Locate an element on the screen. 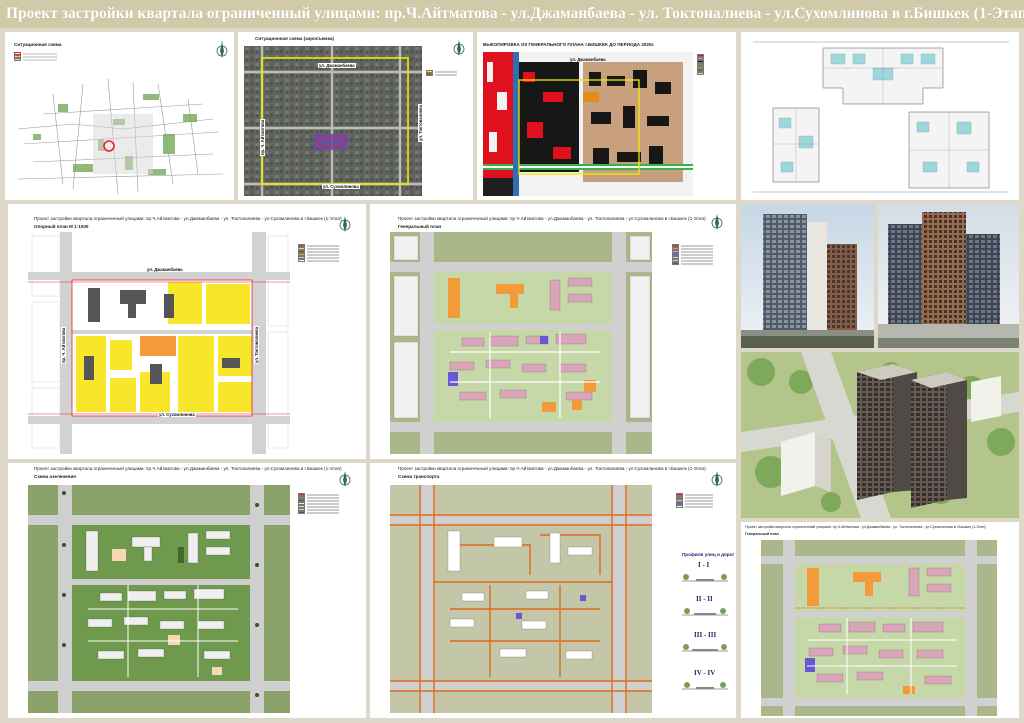  base-plan-caption-2: Опорный план М 1:1000 is located at coordinates (61, 226).